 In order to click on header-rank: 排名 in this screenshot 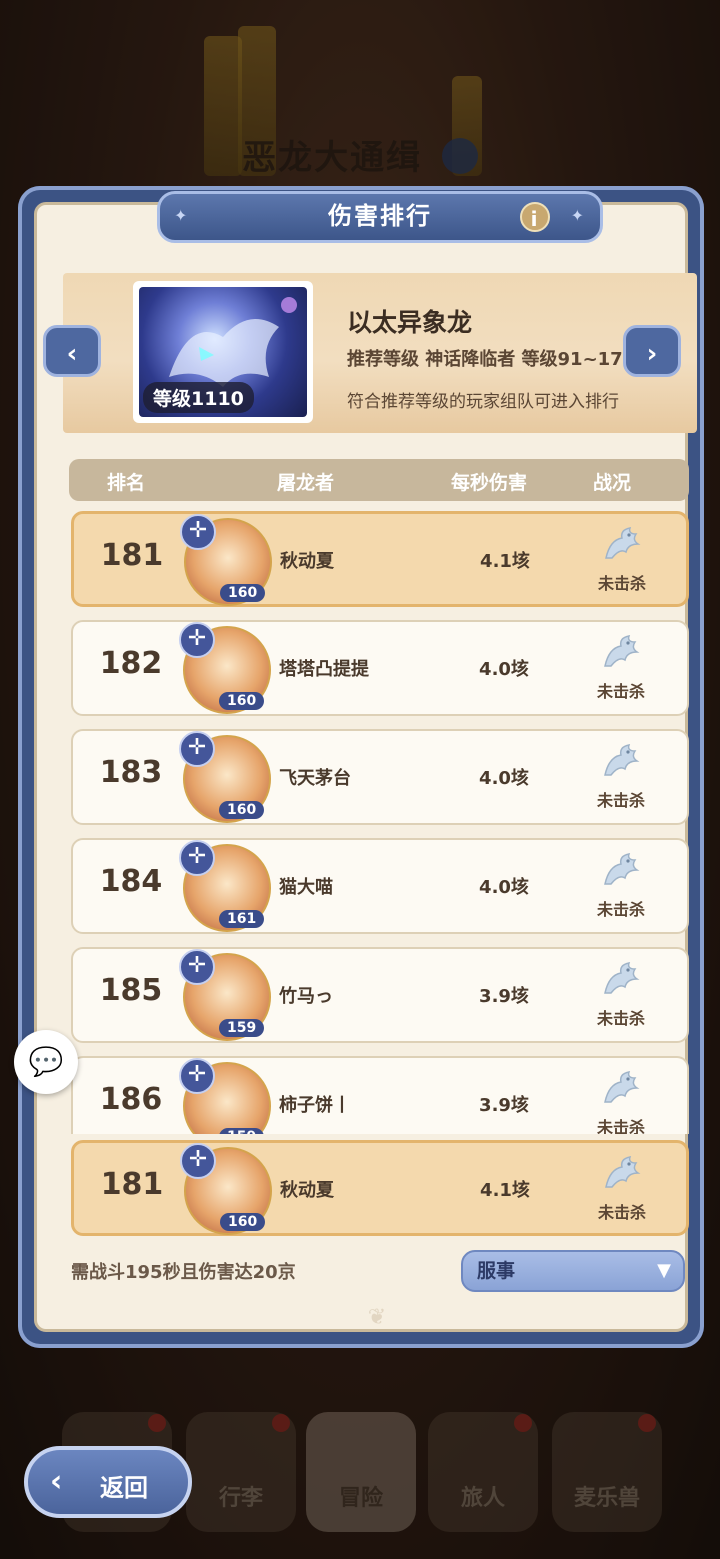, I will do `click(126, 483)`.